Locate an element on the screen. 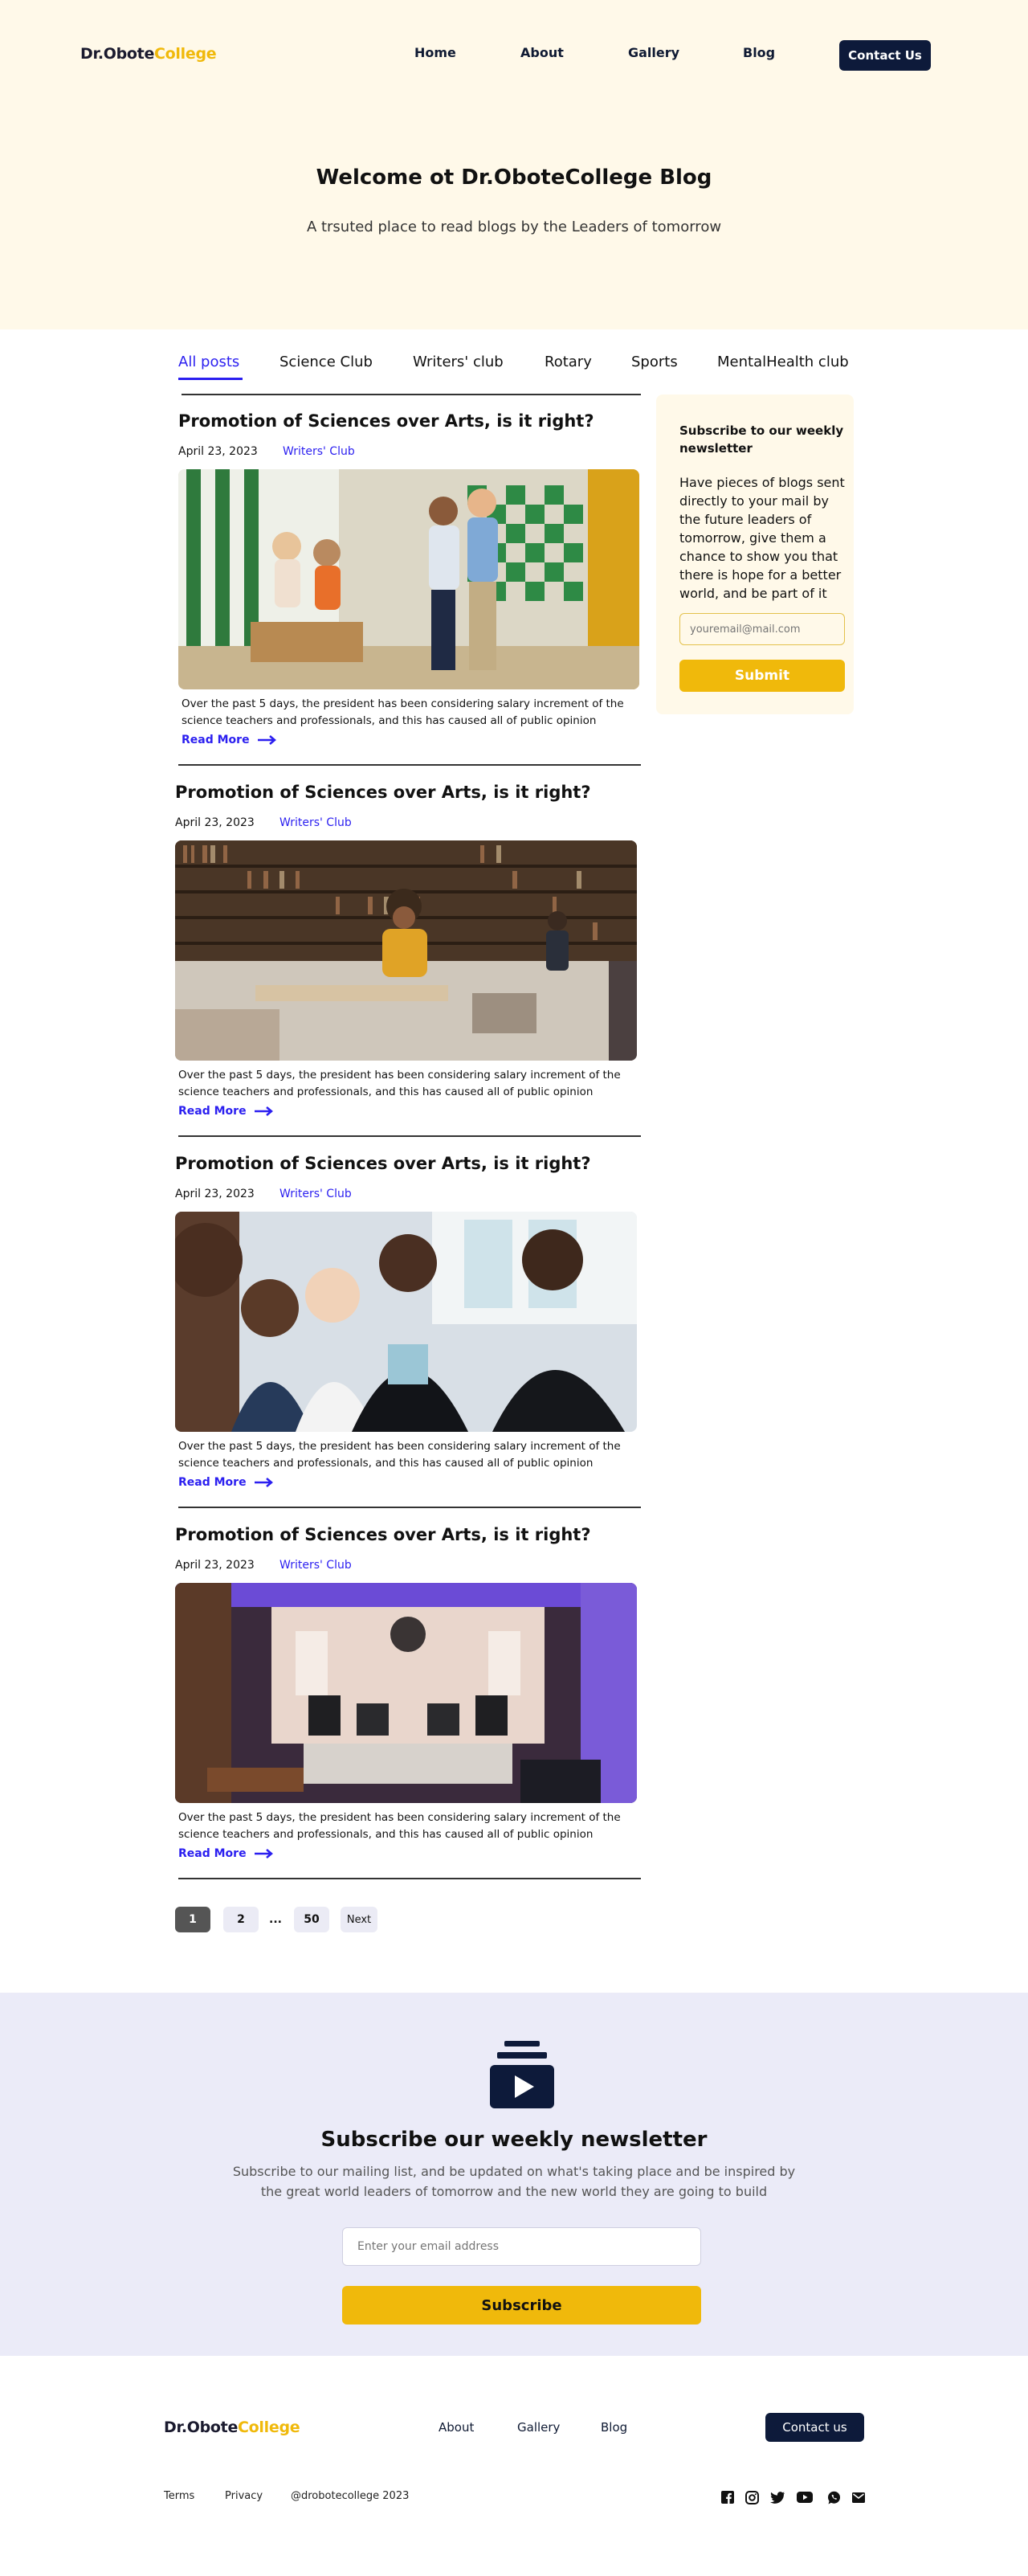 The image size is (1028, 2576). twitter-icon is located at coordinates (777, 2497).